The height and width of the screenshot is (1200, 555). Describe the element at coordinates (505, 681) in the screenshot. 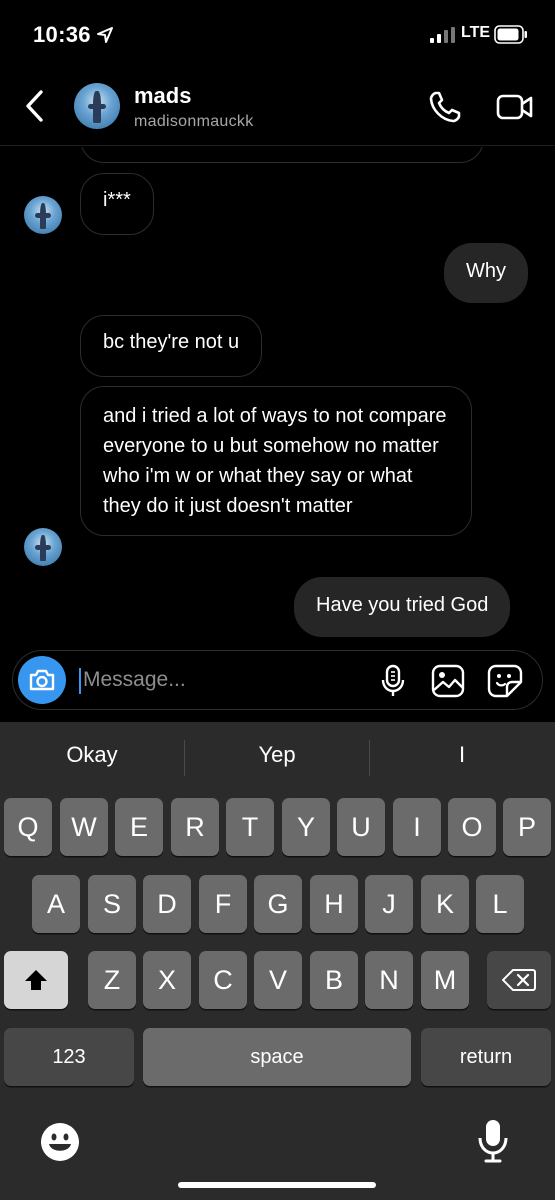

I see `sticker-icon` at that location.